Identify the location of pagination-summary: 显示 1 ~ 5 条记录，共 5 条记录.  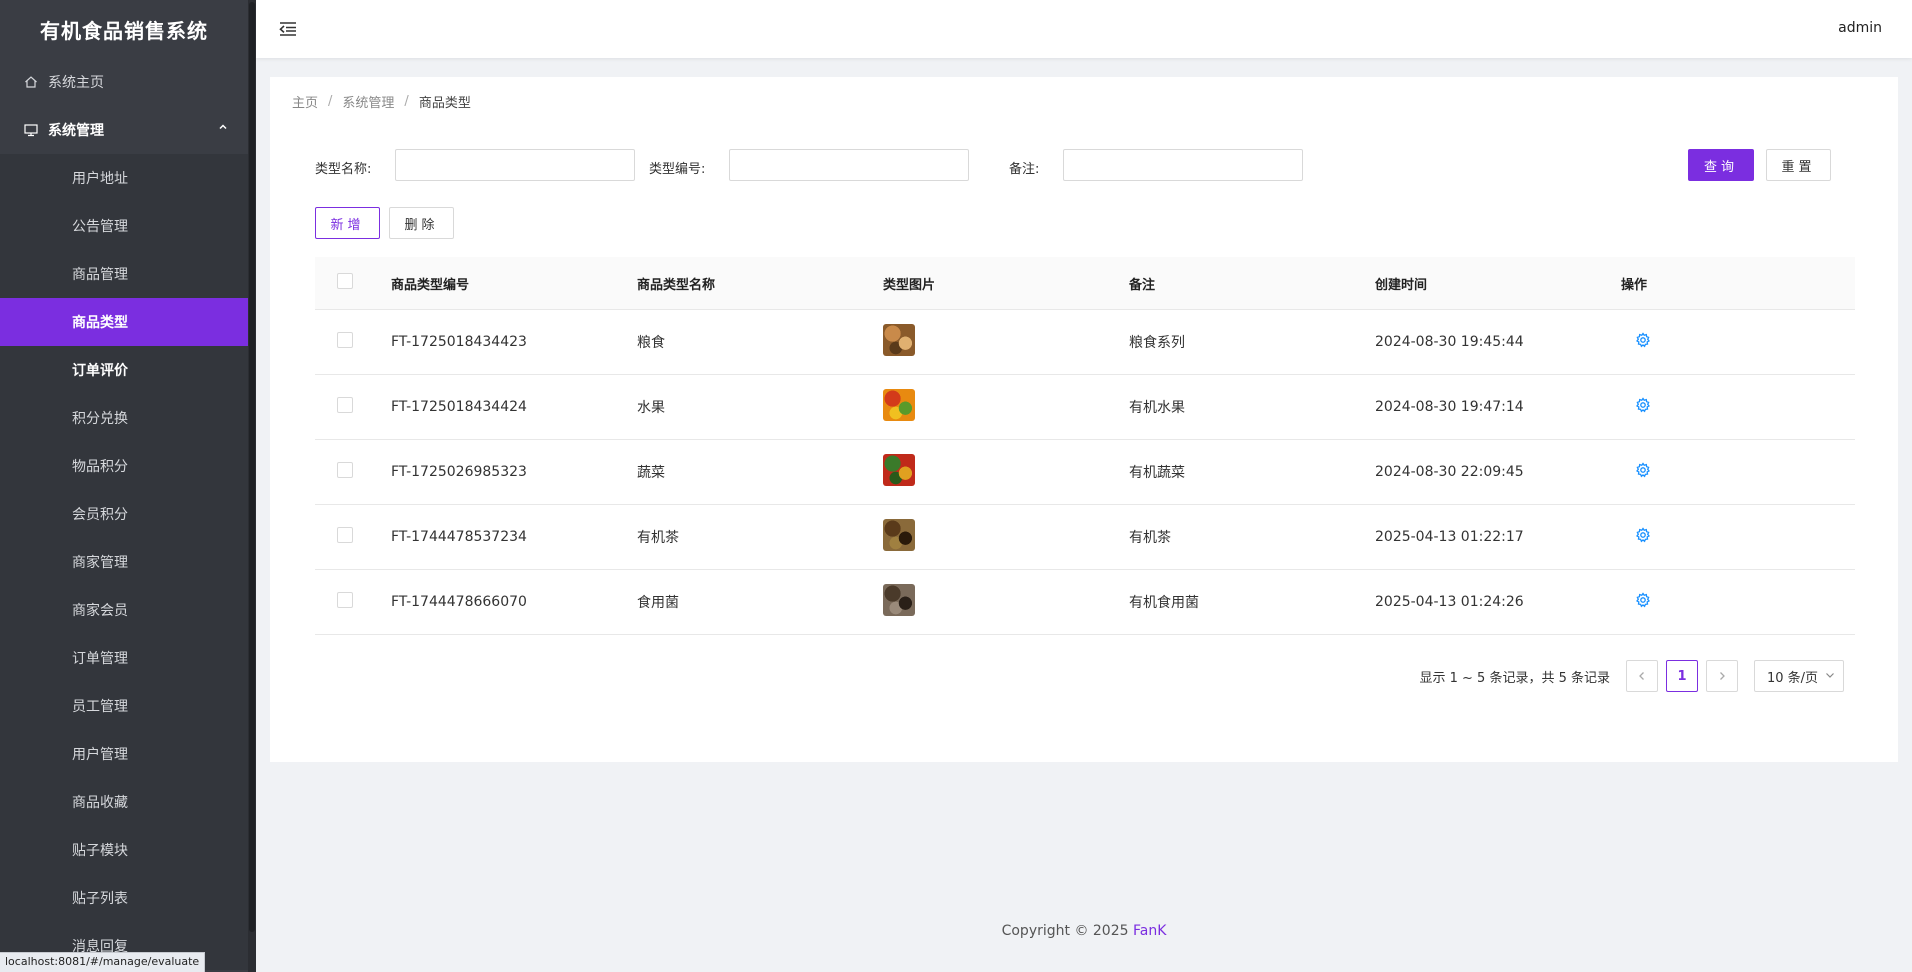
(1515, 678).